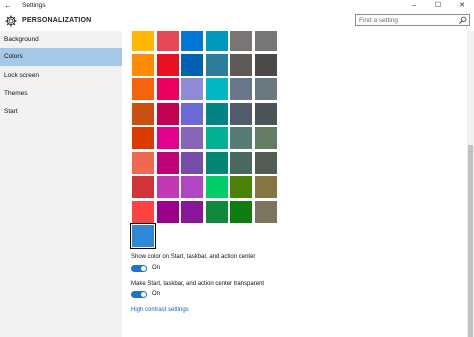 Image resolution: width=474 pixels, height=337 pixels. What do you see at coordinates (139, 268) in the screenshot?
I see `show-color-toggle` at bounding box center [139, 268].